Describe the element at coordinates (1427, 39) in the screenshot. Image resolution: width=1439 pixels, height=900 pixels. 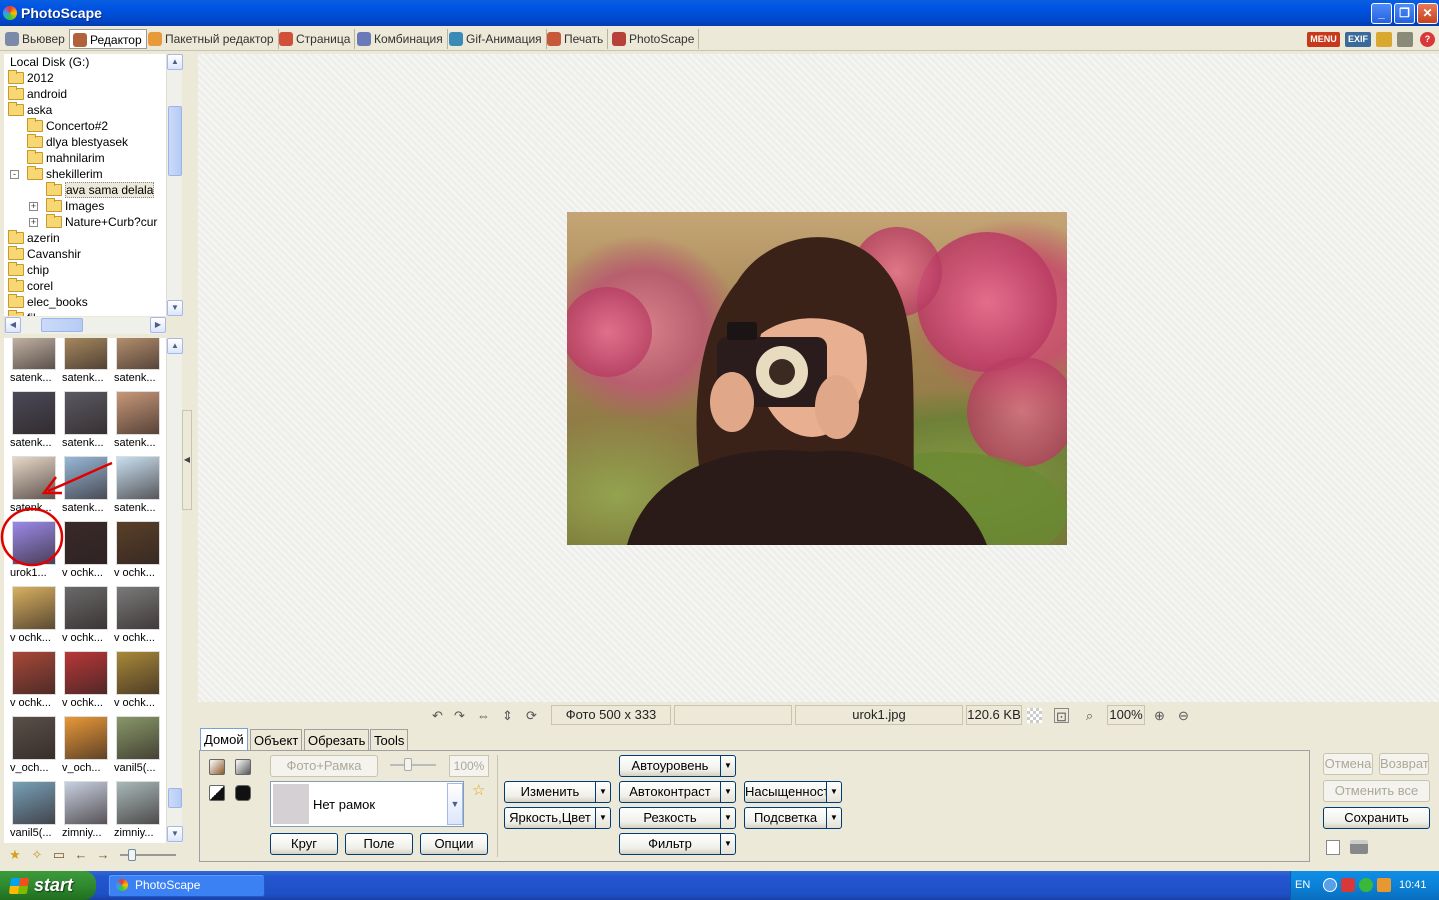
I see `help-icon: ?` at that location.